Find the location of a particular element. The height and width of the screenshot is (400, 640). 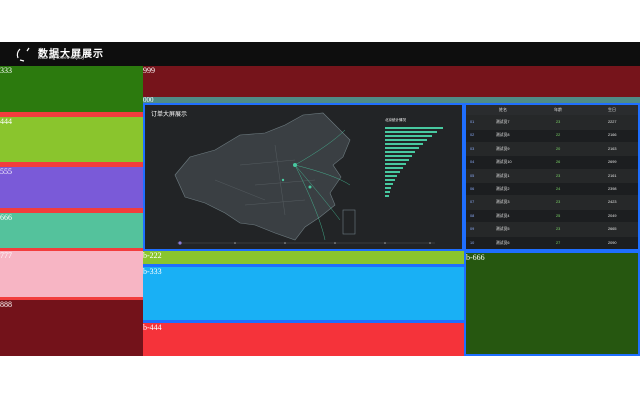

block-666: 666 is located at coordinates (71, 230).